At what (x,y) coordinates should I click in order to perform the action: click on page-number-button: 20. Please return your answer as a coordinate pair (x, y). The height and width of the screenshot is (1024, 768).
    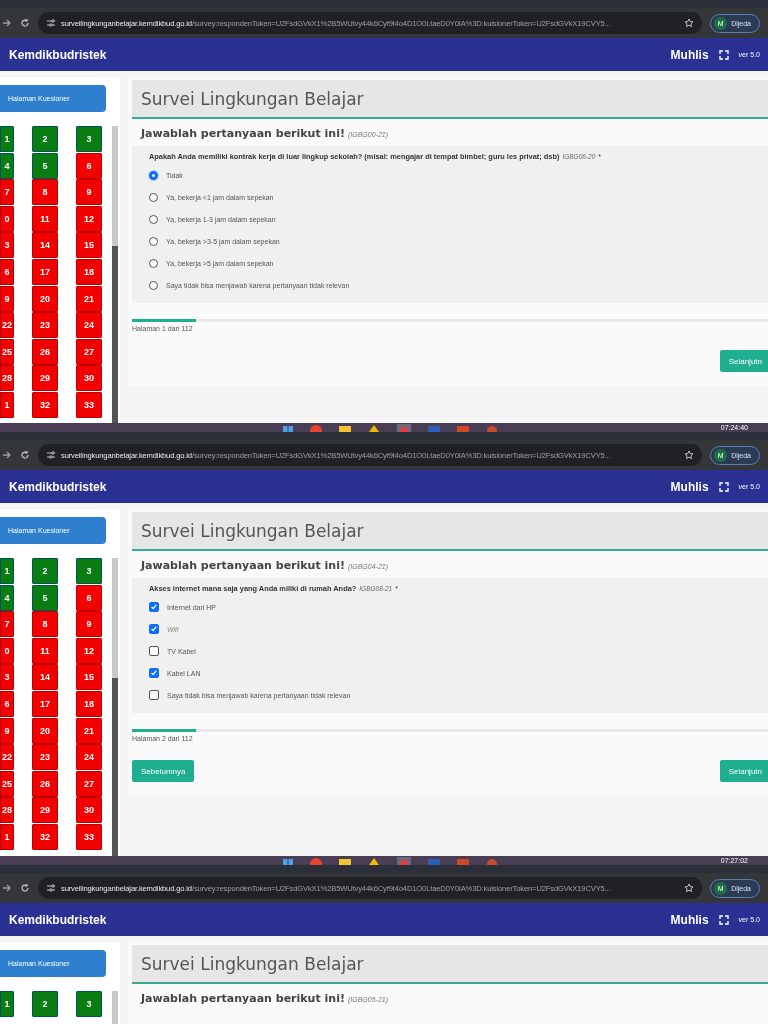
    Looking at the image, I should click on (45, 730).